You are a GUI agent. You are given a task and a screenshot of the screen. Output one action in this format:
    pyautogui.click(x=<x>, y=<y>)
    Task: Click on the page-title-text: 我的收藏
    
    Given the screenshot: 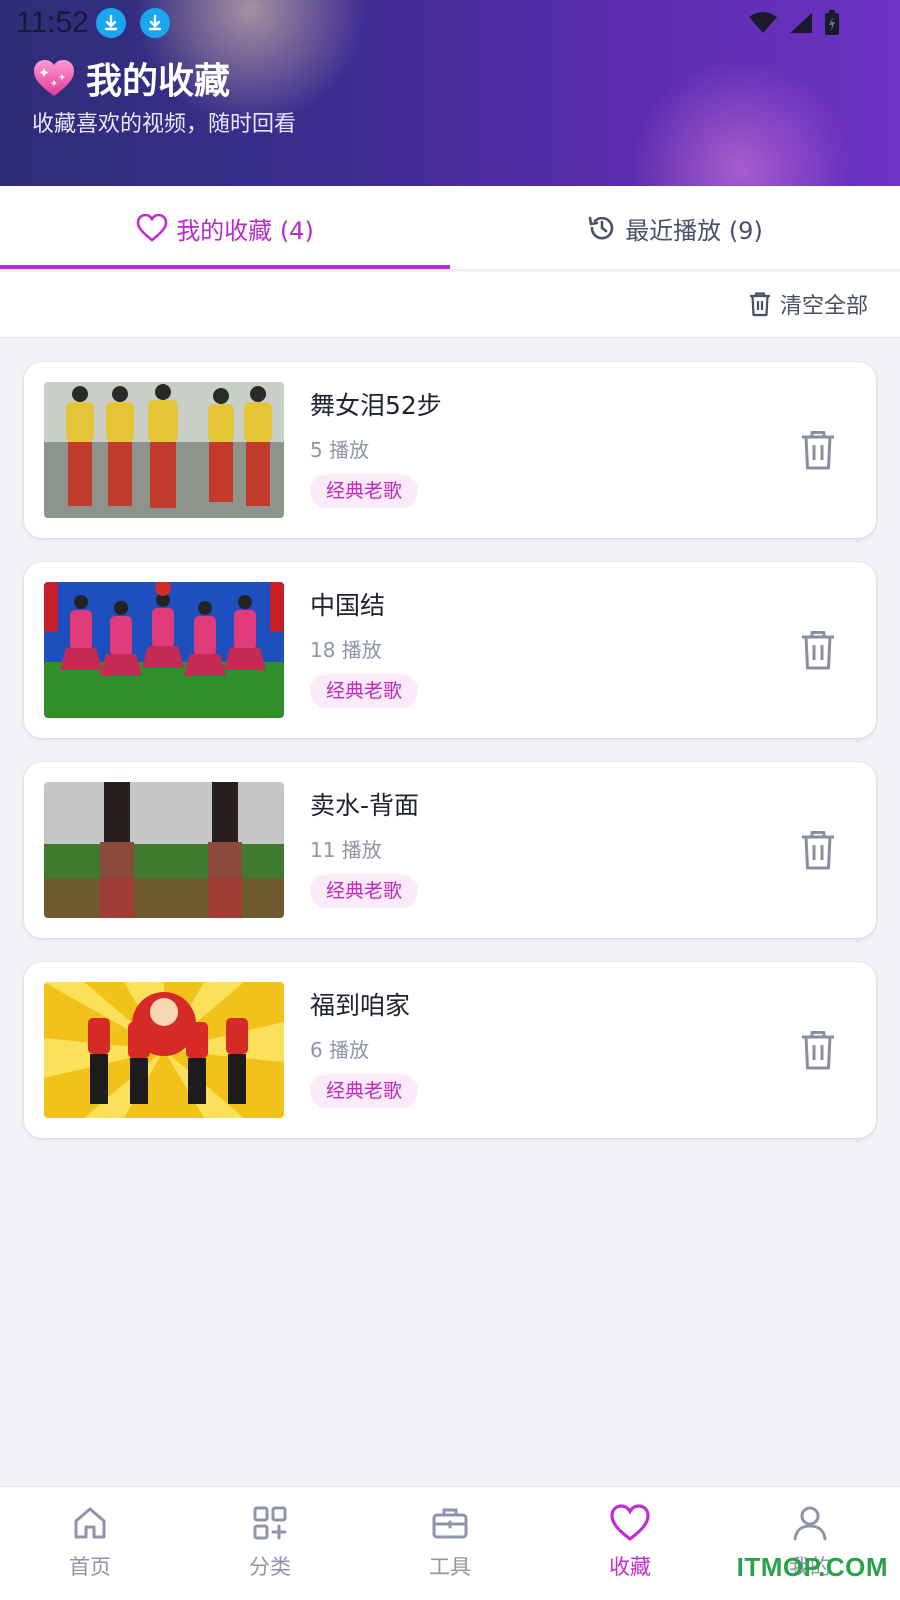 What is the action you would take?
    pyautogui.click(x=158, y=80)
    